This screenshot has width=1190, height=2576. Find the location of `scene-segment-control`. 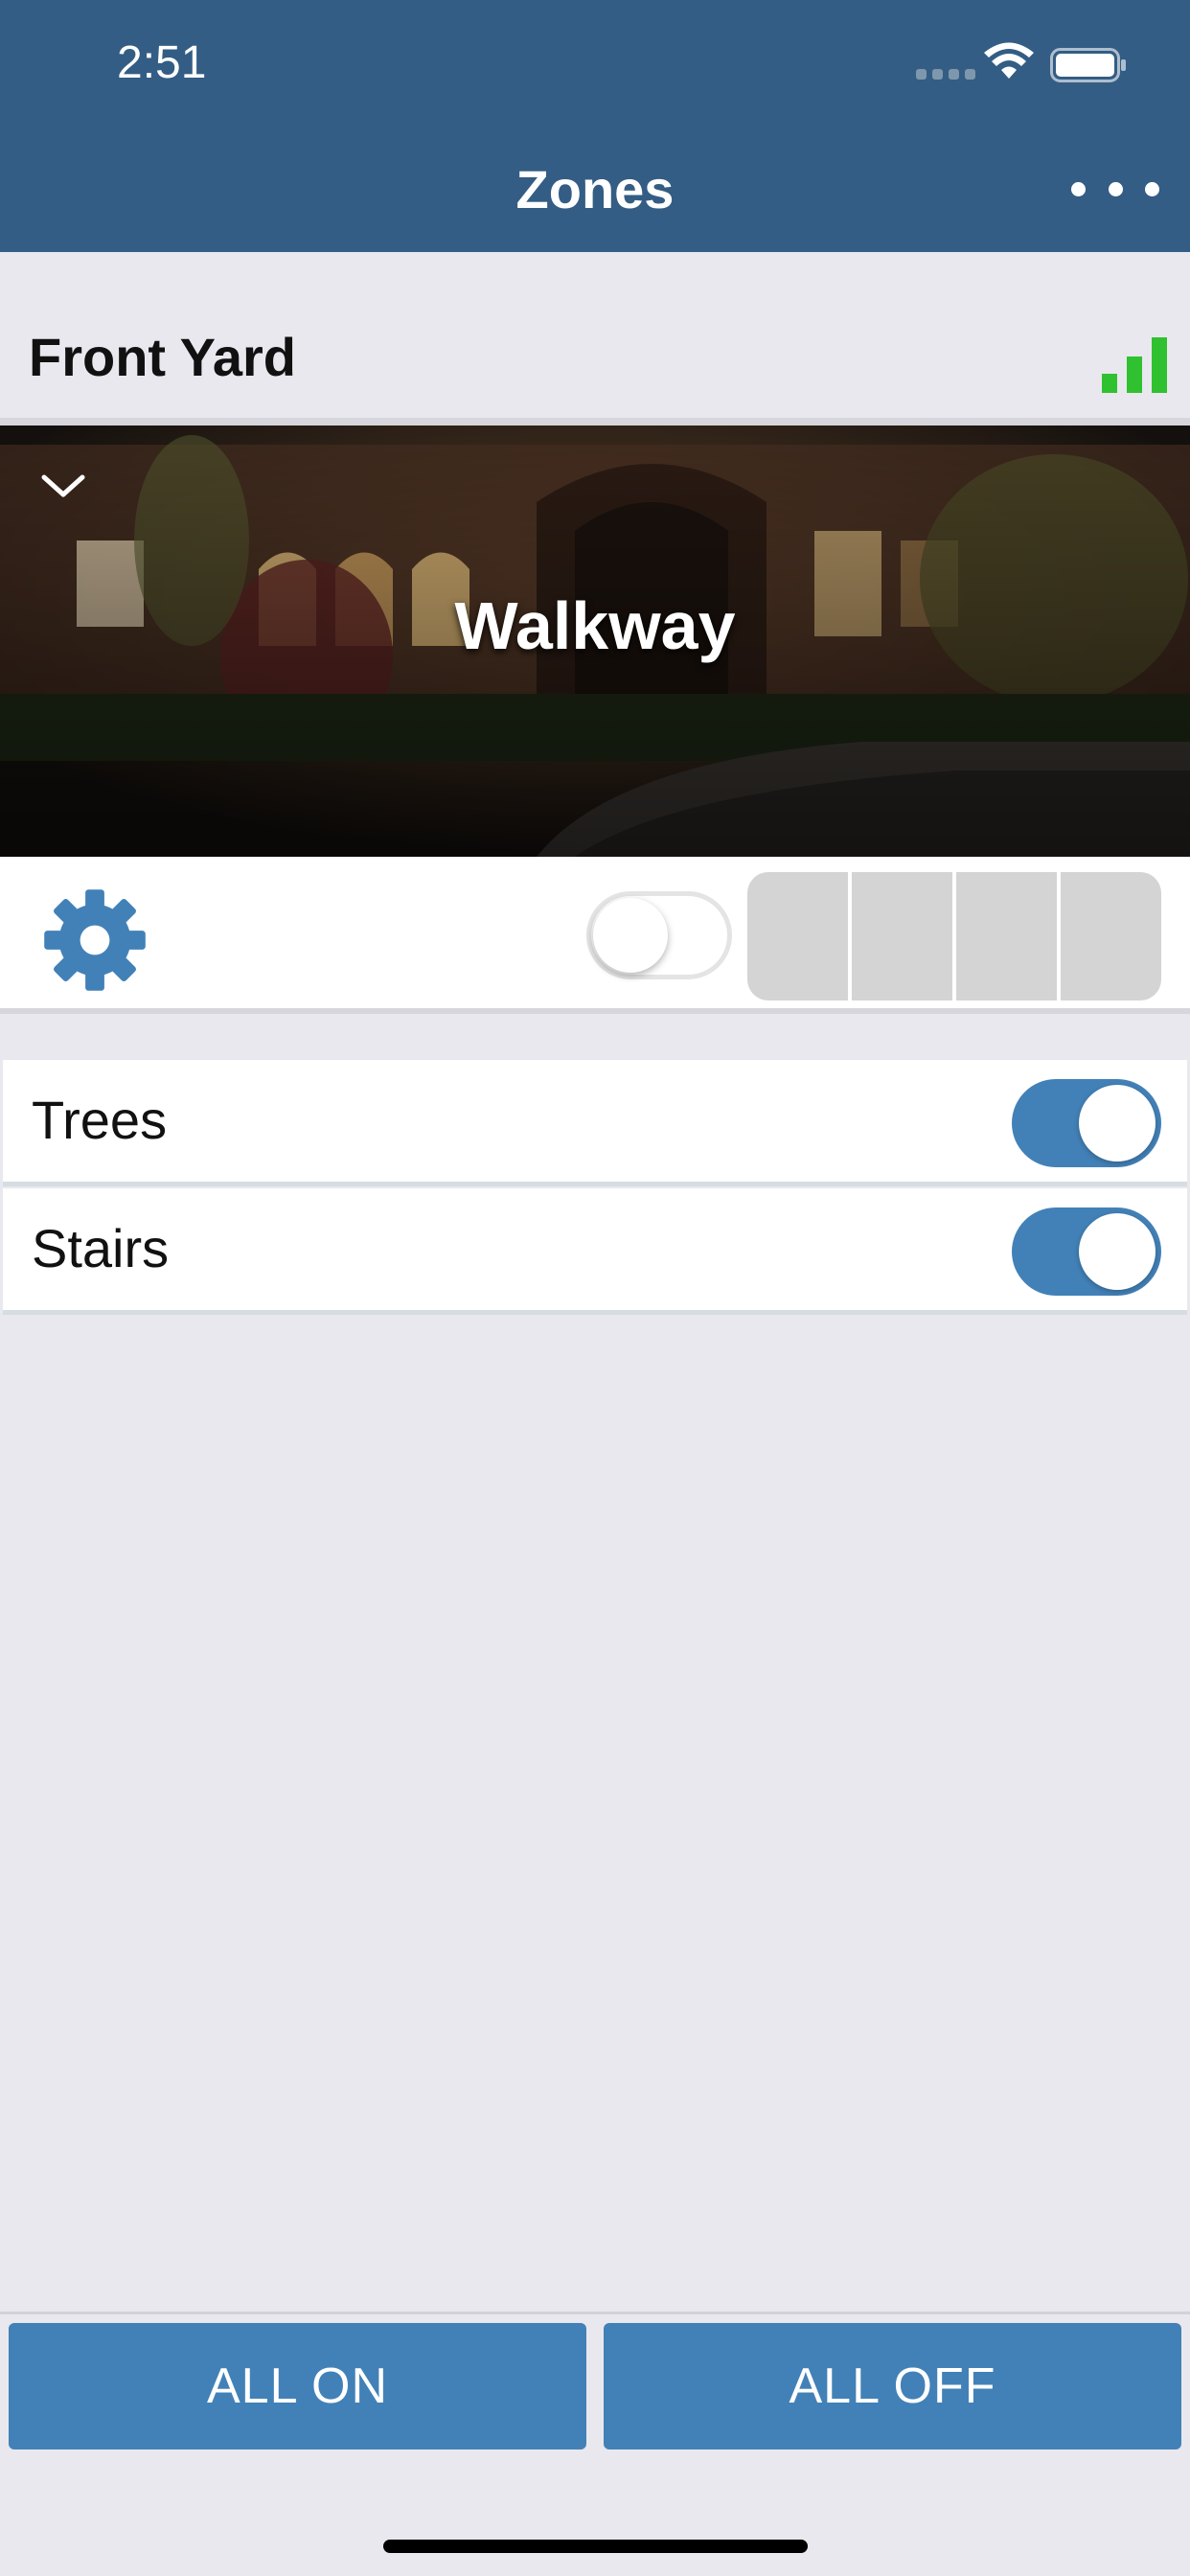

scene-segment-control is located at coordinates (954, 936).